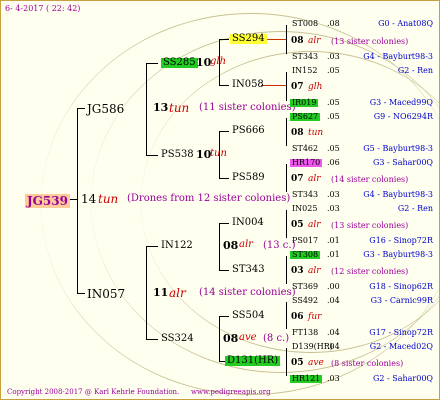 The height and width of the screenshot is (400, 440). I want to click on g3-id: PS666, so click(248, 131).